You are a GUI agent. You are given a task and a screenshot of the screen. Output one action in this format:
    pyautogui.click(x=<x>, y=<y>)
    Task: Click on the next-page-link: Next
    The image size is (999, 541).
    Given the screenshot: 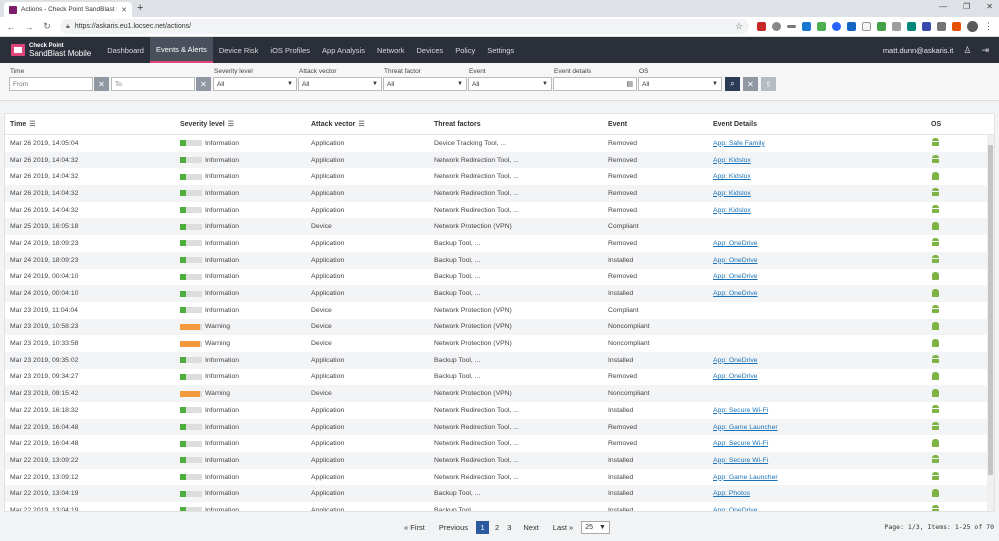 What is the action you would take?
    pyautogui.click(x=530, y=527)
    